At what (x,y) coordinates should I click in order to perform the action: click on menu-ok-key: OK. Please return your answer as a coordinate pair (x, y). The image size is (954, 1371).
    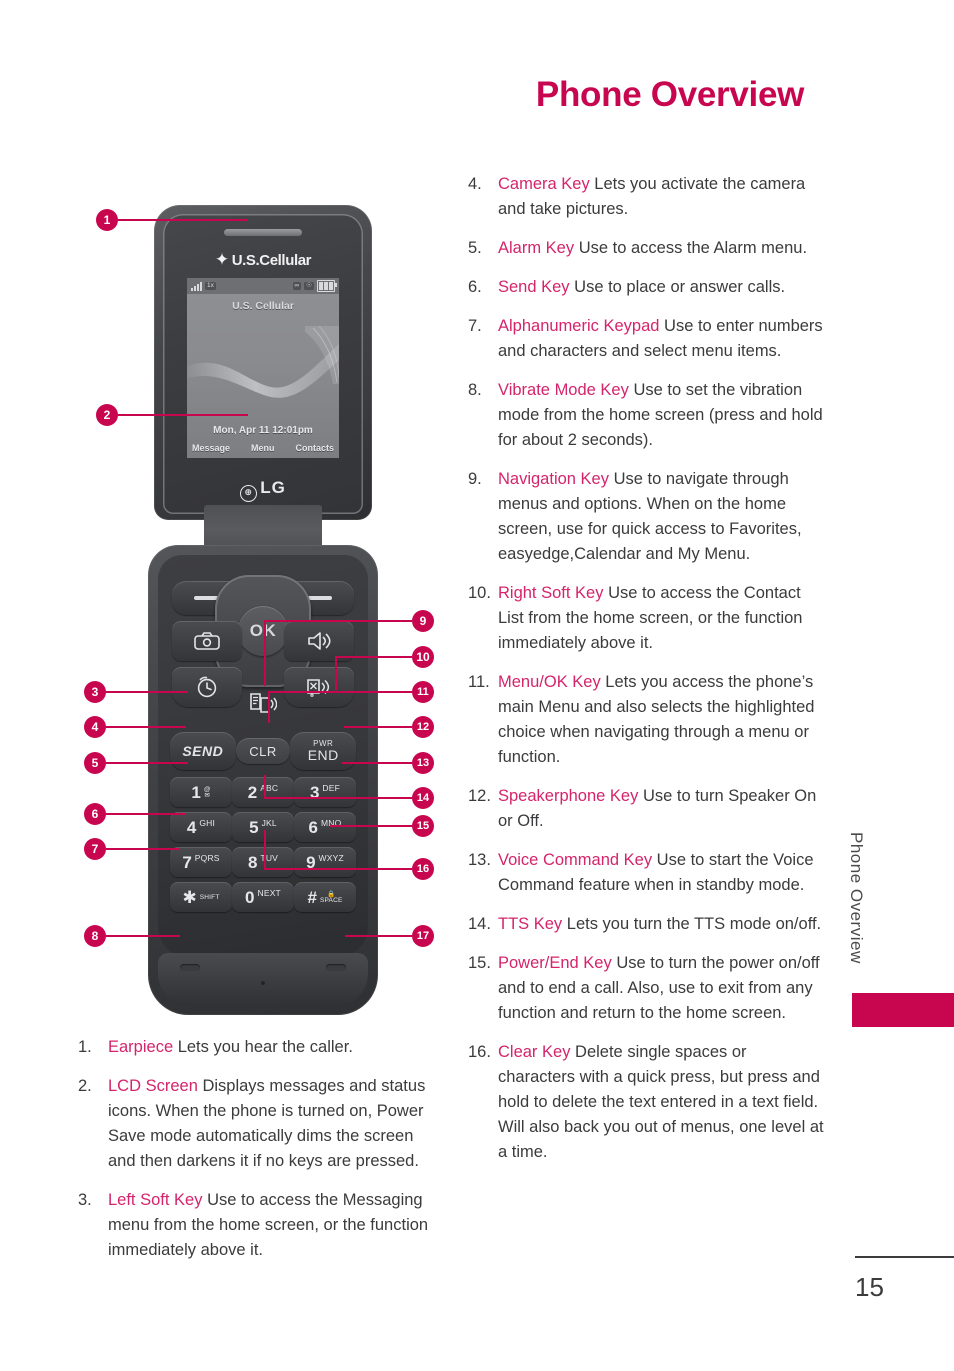
    Looking at the image, I should click on (263, 631).